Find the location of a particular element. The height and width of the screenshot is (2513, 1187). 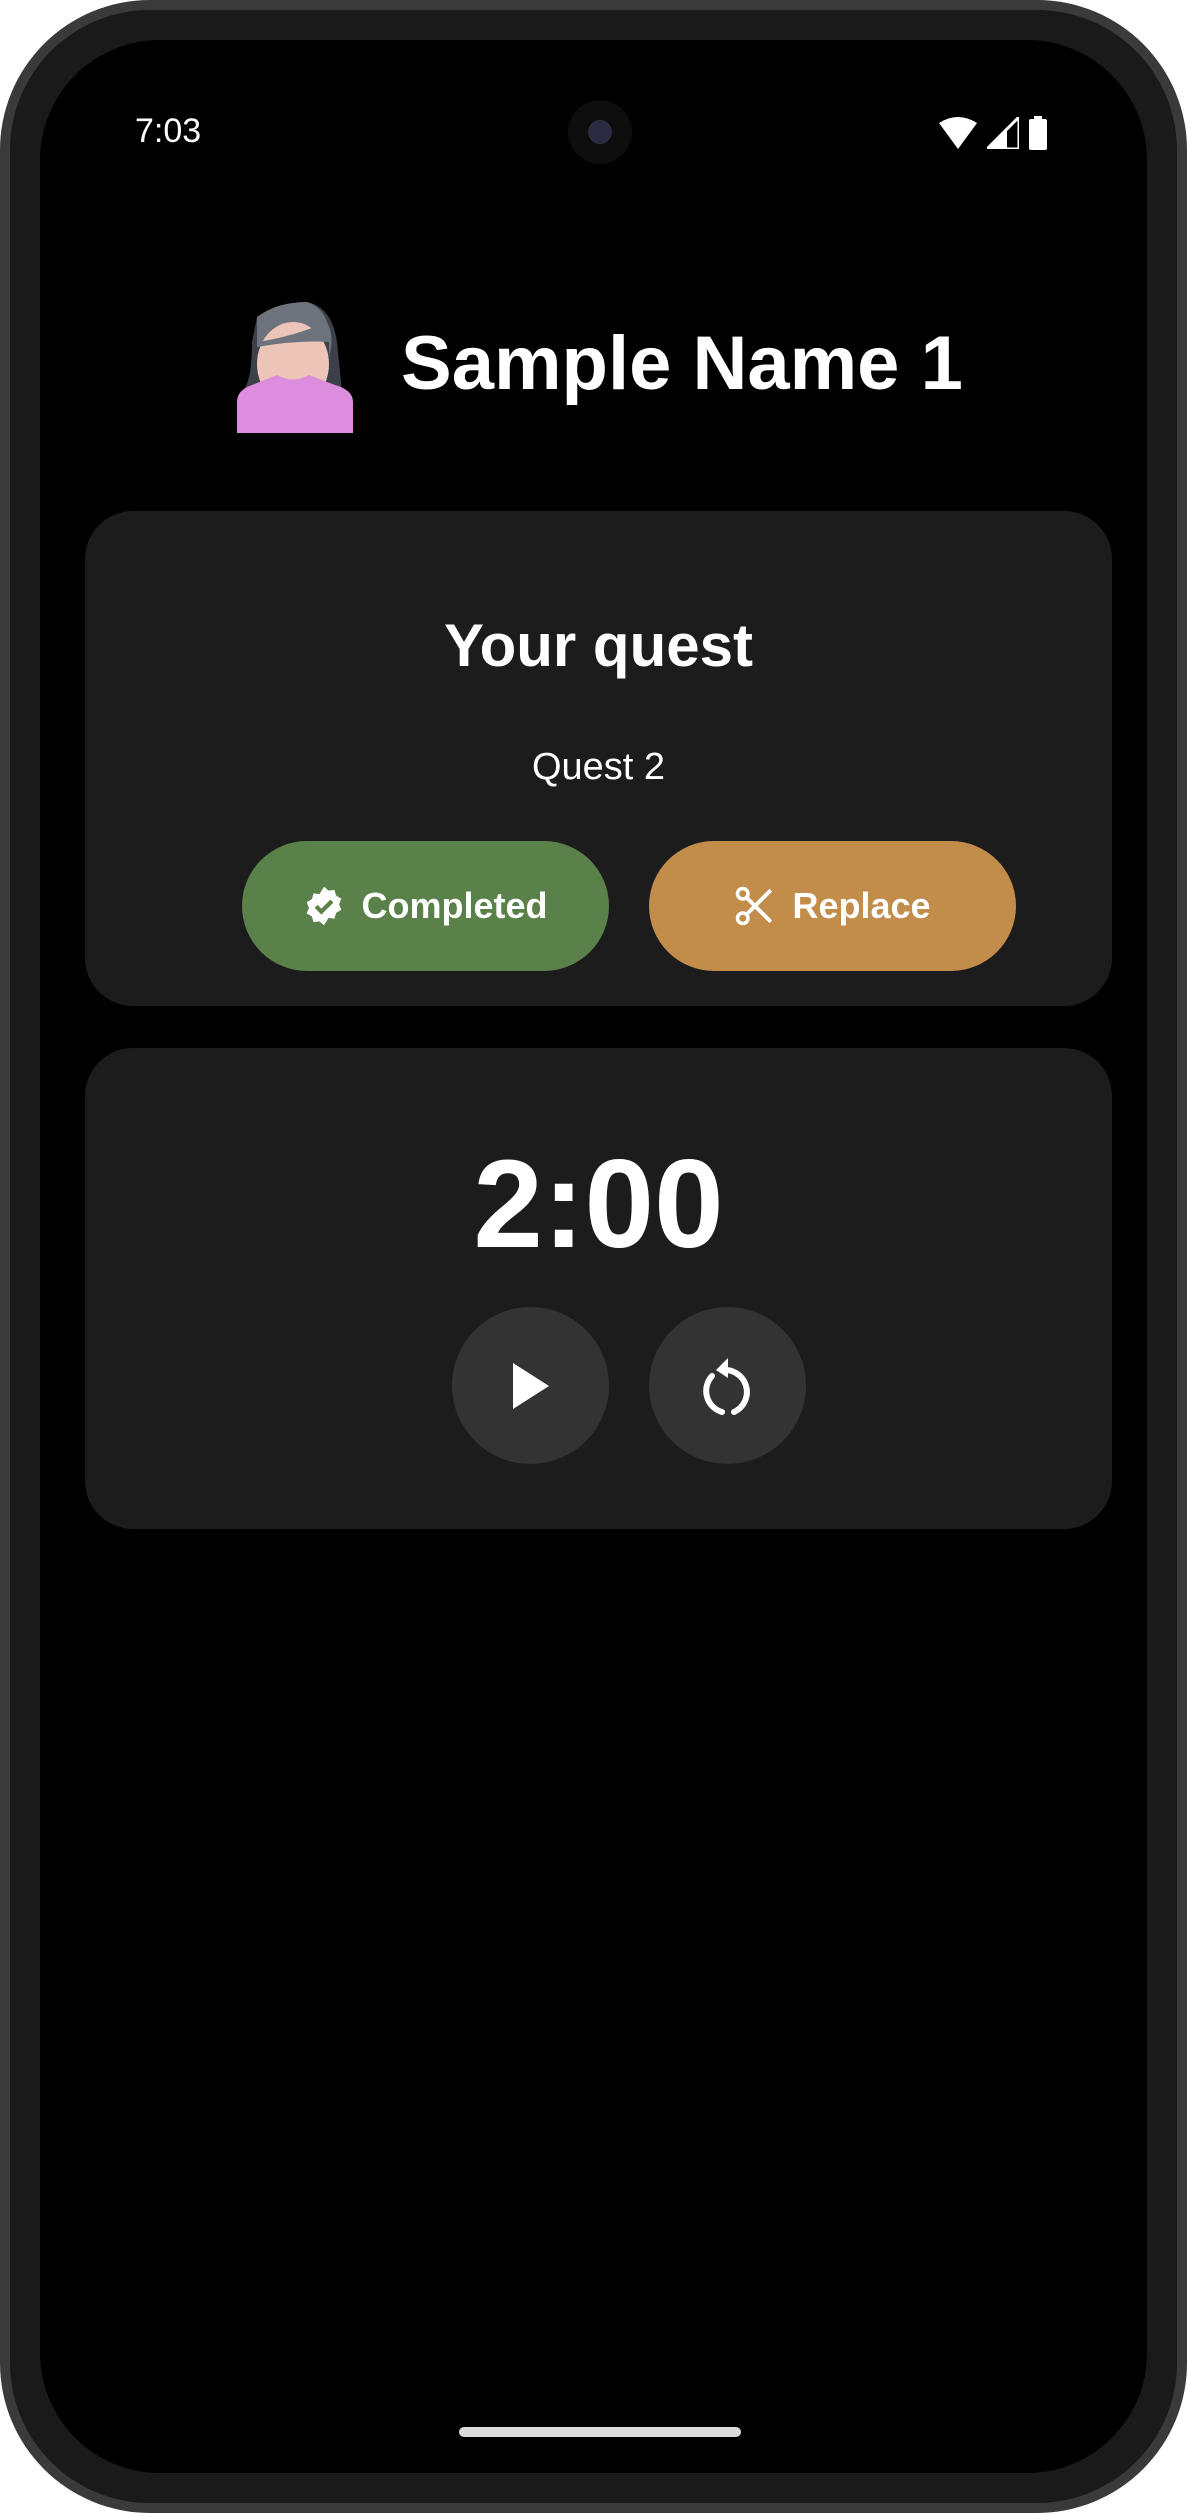

battery-icon is located at coordinates (1038, 133).